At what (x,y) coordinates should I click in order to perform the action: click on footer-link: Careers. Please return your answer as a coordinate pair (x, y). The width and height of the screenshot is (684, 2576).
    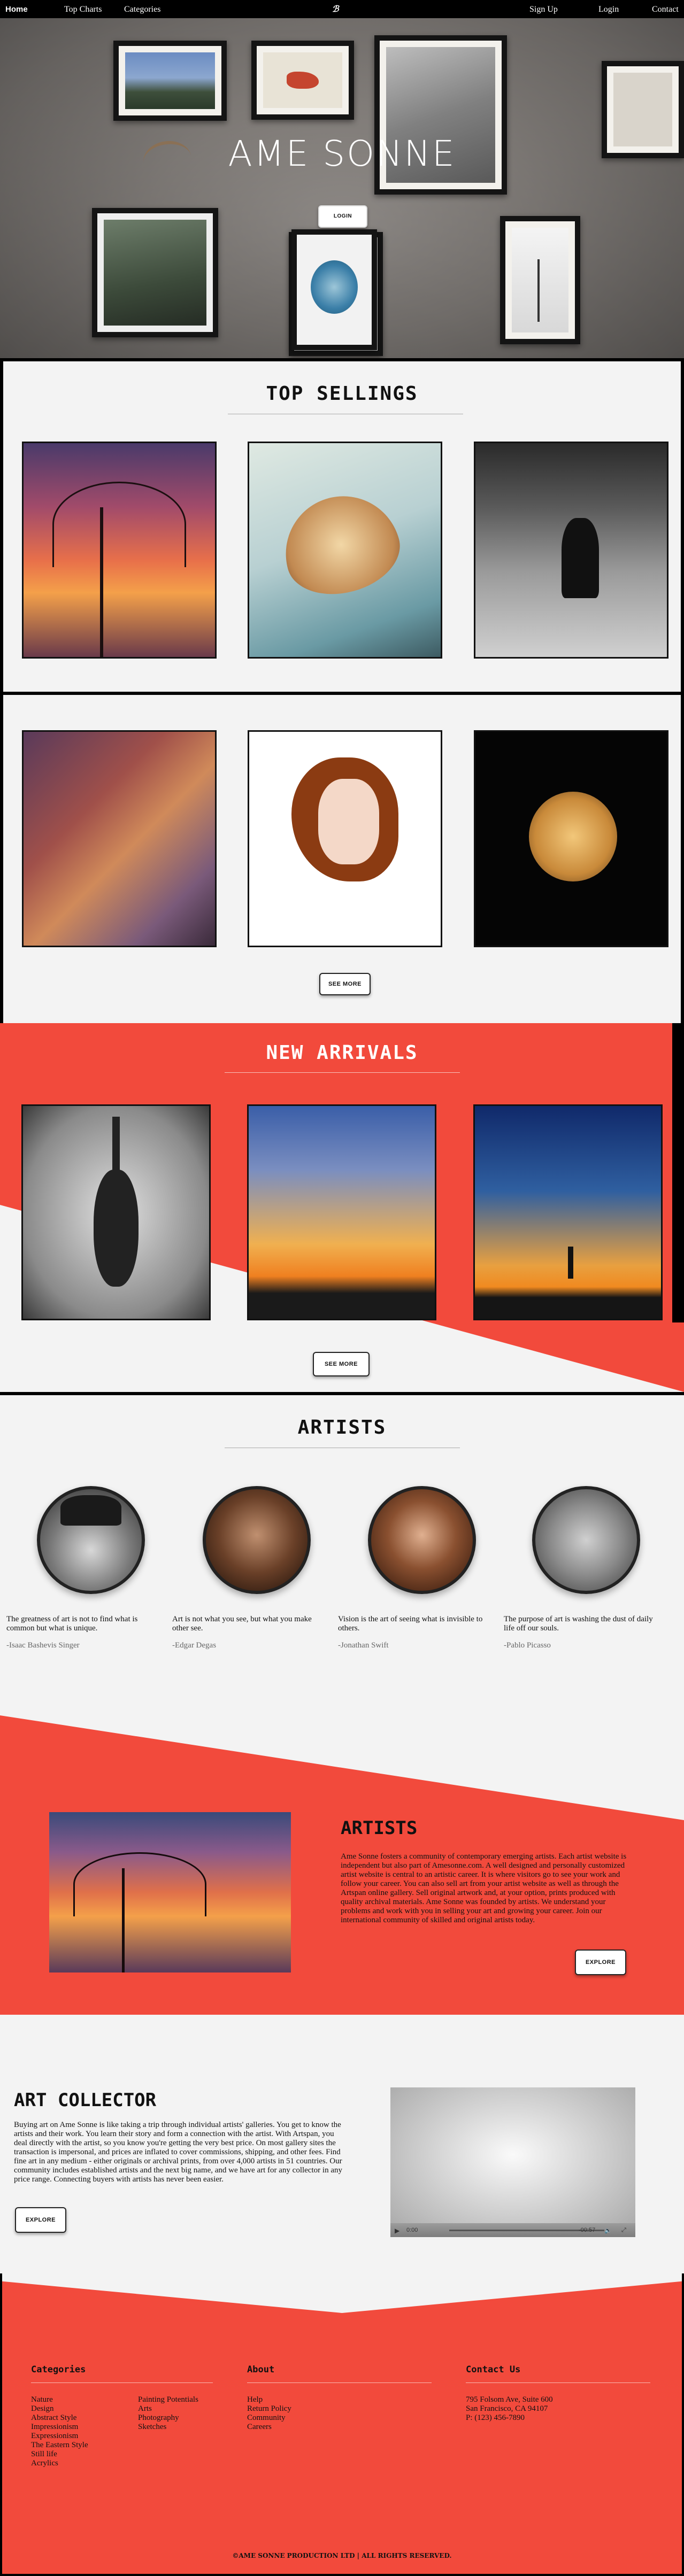
    Looking at the image, I should click on (269, 2427).